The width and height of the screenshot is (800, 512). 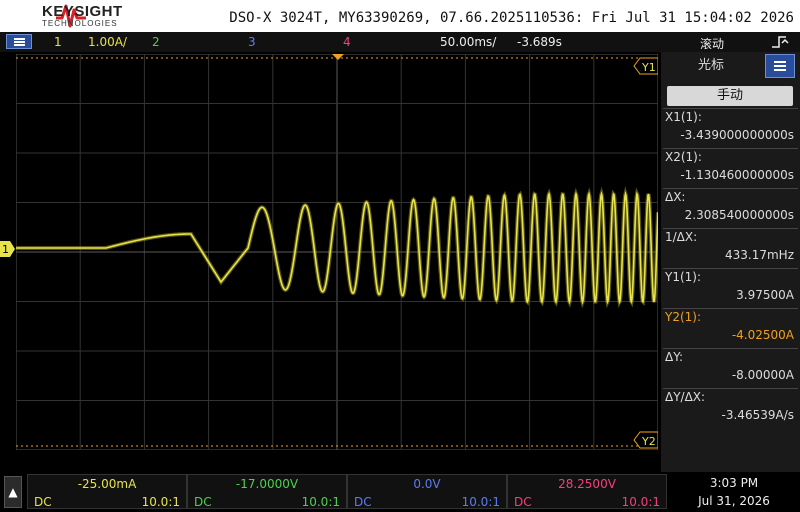 What do you see at coordinates (267, 491) in the screenshot?
I see `channel-2-settings: -17.0000V DC 10.0:1` at bounding box center [267, 491].